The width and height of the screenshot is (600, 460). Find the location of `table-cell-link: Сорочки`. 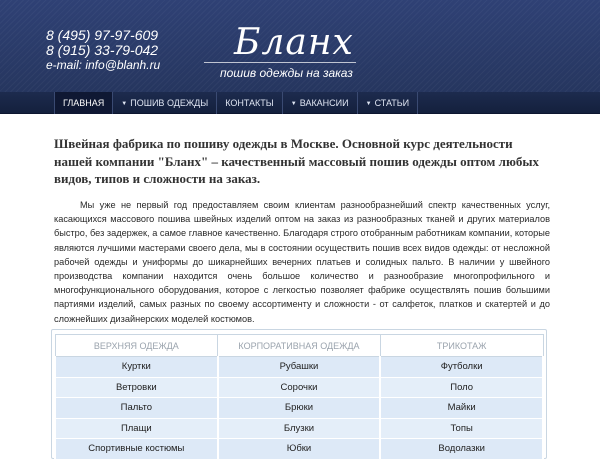

table-cell-link: Сорочки is located at coordinates (299, 387).